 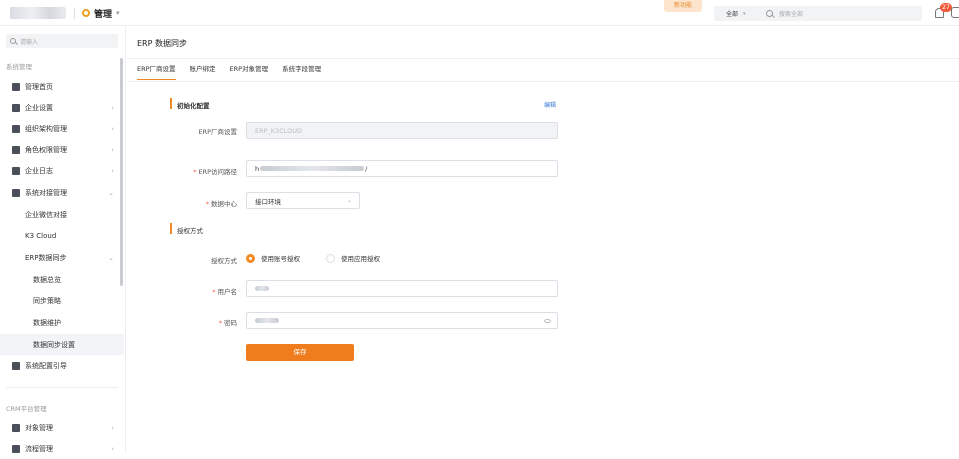 What do you see at coordinates (550, 104) in the screenshot?
I see `edit-link: 编辑` at bounding box center [550, 104].